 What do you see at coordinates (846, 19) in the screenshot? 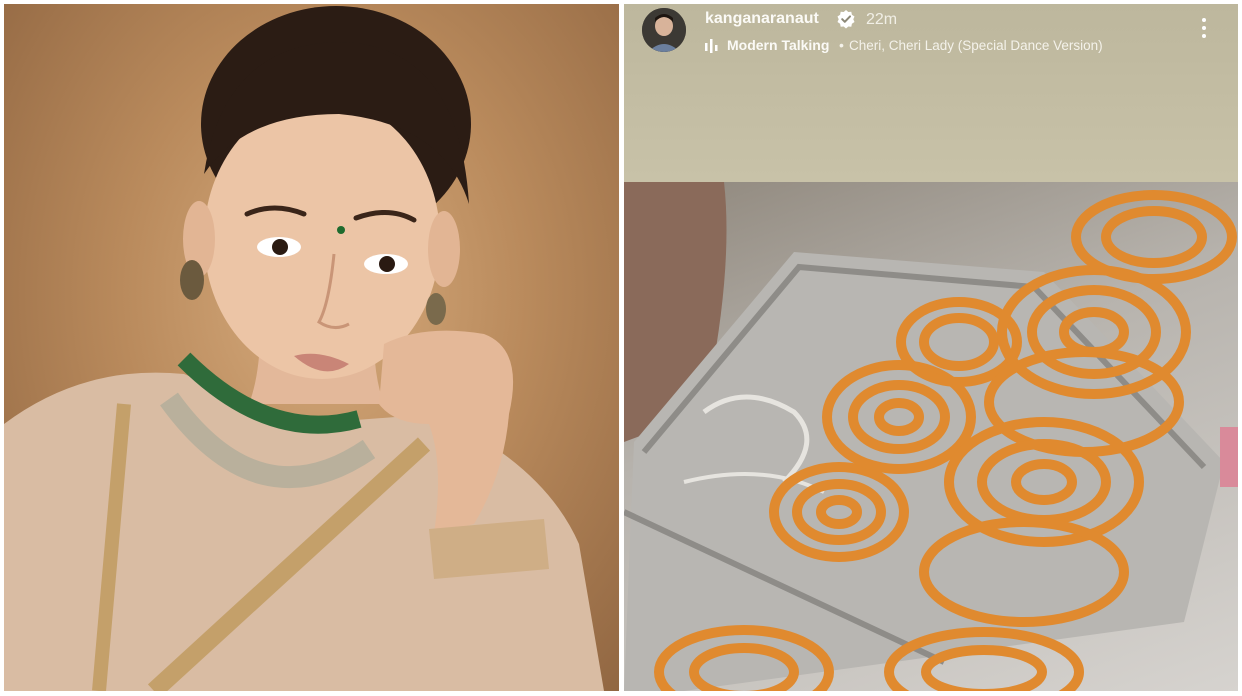
I see `verified-badge-icon` at bounding box center [846, 19].